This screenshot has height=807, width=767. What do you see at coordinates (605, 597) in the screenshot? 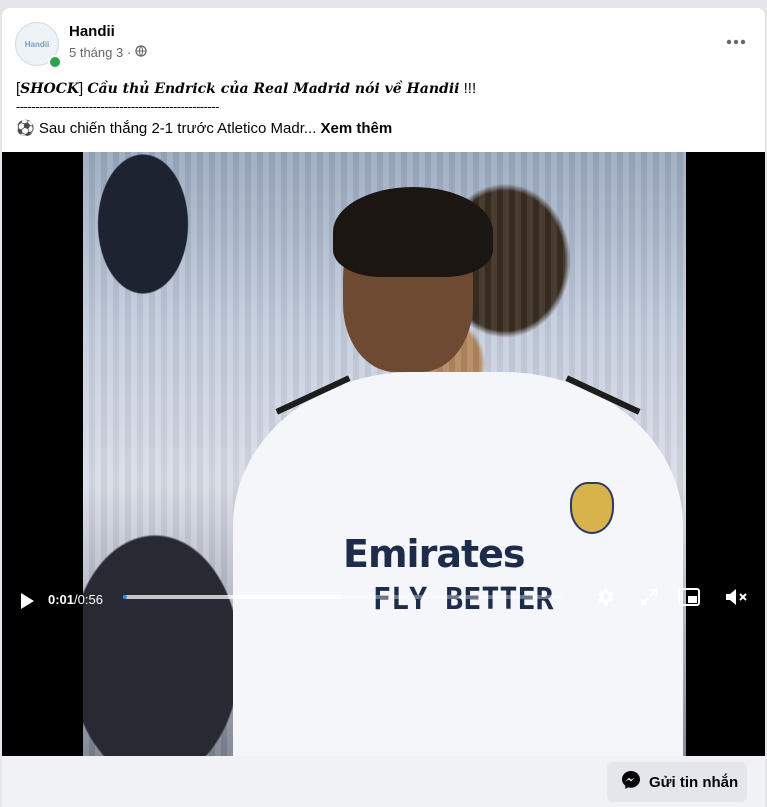
I see `settings-gear-icon` at bounding box center [605, 597].